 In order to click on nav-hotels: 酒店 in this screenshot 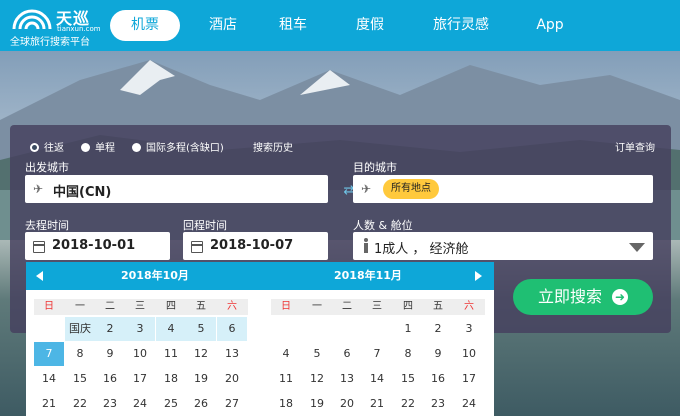, I will do `click(223, 25)`.